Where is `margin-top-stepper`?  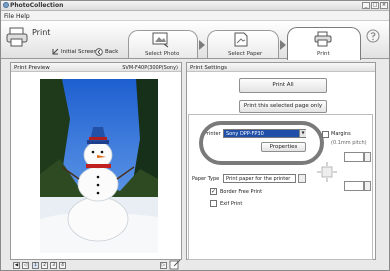 margin-top-stepper is located at coordinates (367, 157).